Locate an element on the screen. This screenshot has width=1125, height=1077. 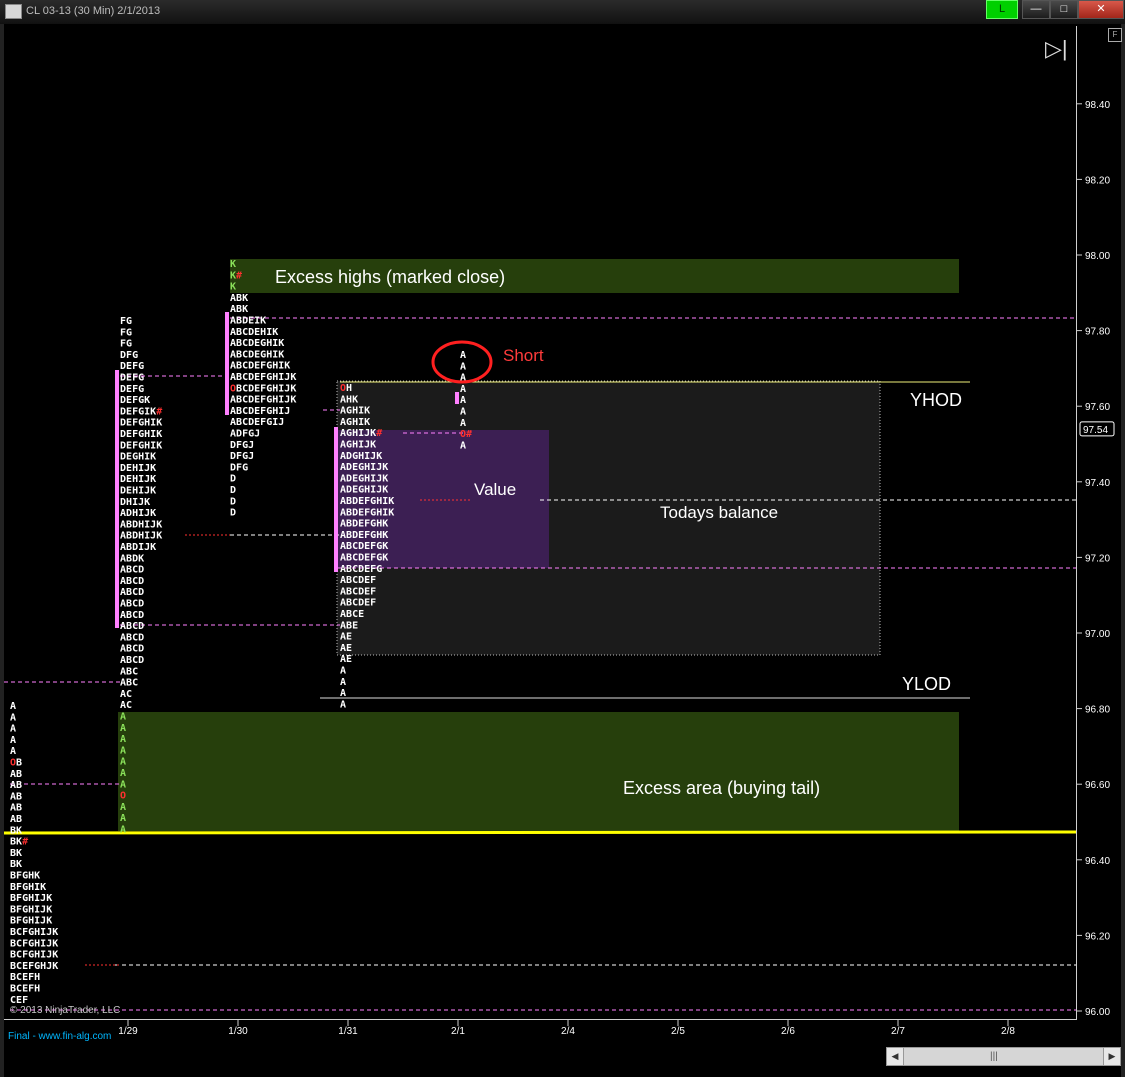
p2-row-20: ABDIJK is located at coordinates (138, 547).